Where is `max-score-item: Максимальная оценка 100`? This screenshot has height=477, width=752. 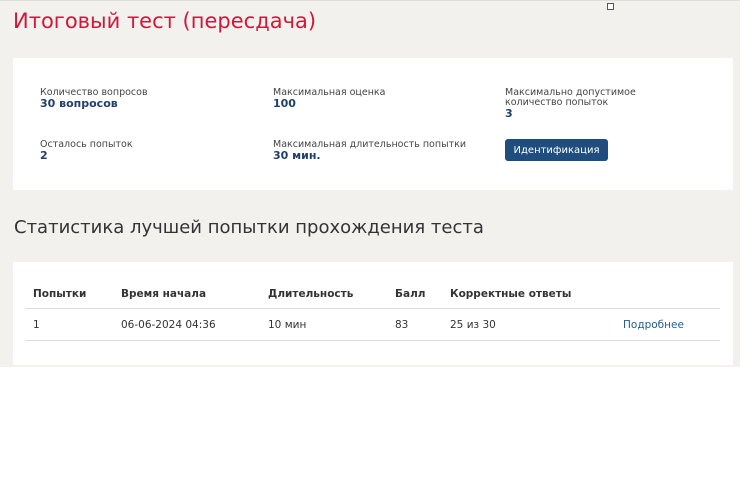 max-score-item: Максимальная оценка 100 is located at coordinates (373, 99).